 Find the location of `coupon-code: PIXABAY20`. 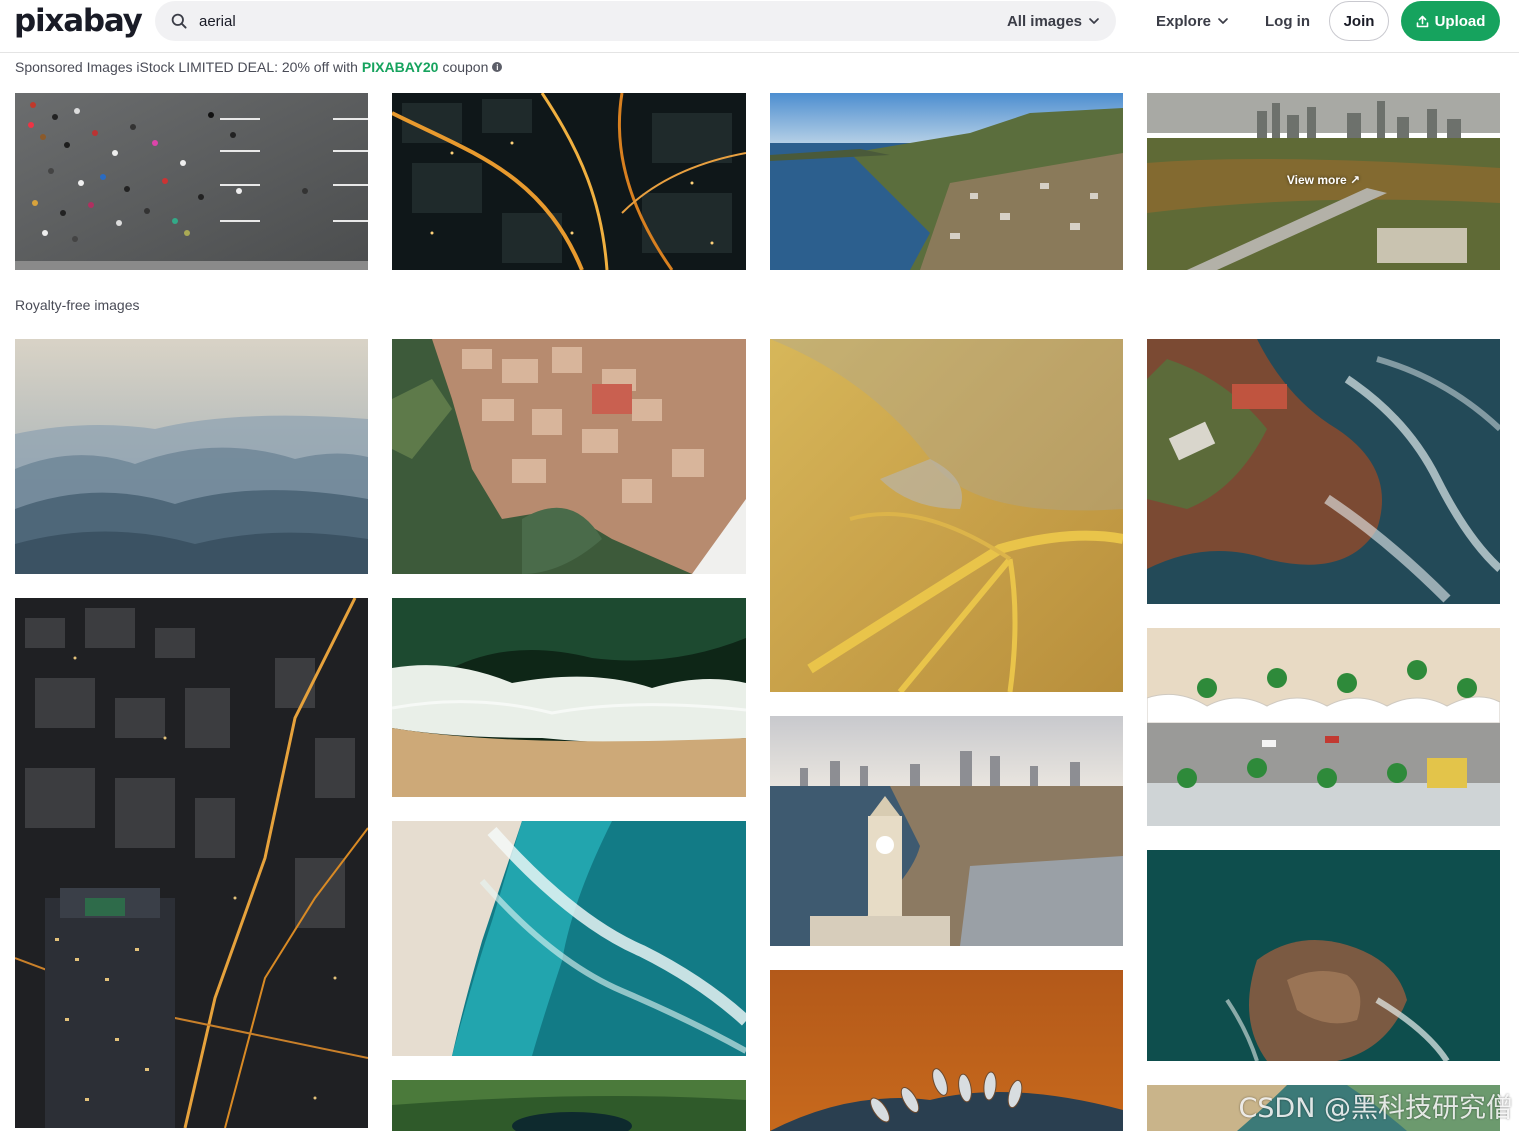

coupon-code: PIXABAY20 is located at coordinates (400, 67).